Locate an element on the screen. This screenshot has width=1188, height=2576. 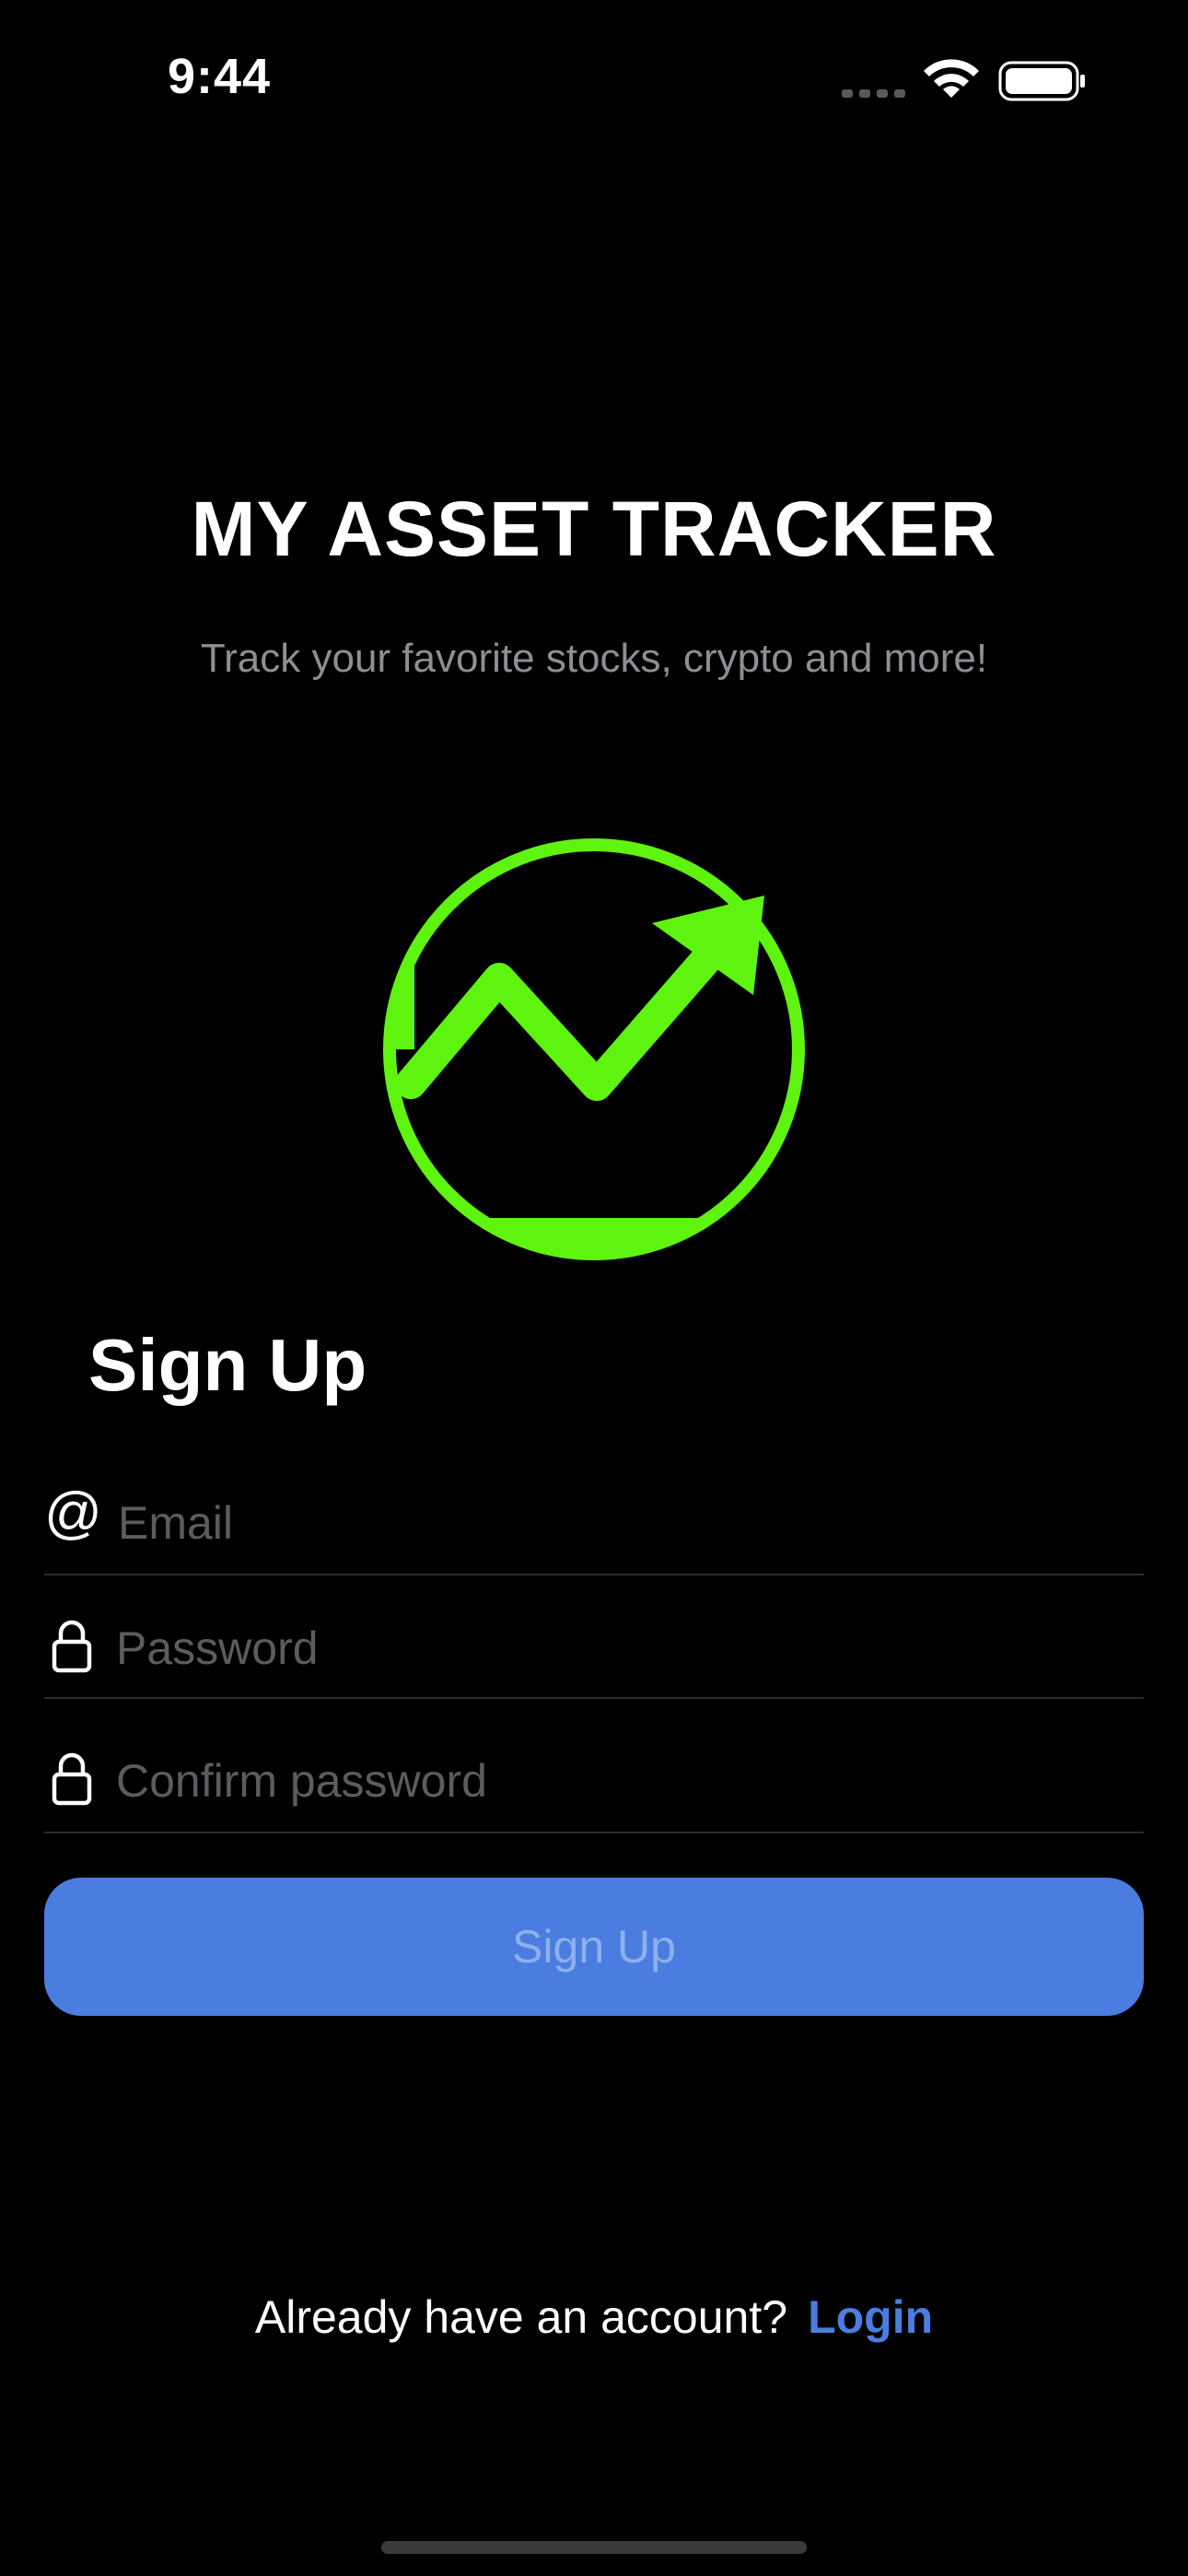
cellular-signal-icon is located at coordinates (873, 93).